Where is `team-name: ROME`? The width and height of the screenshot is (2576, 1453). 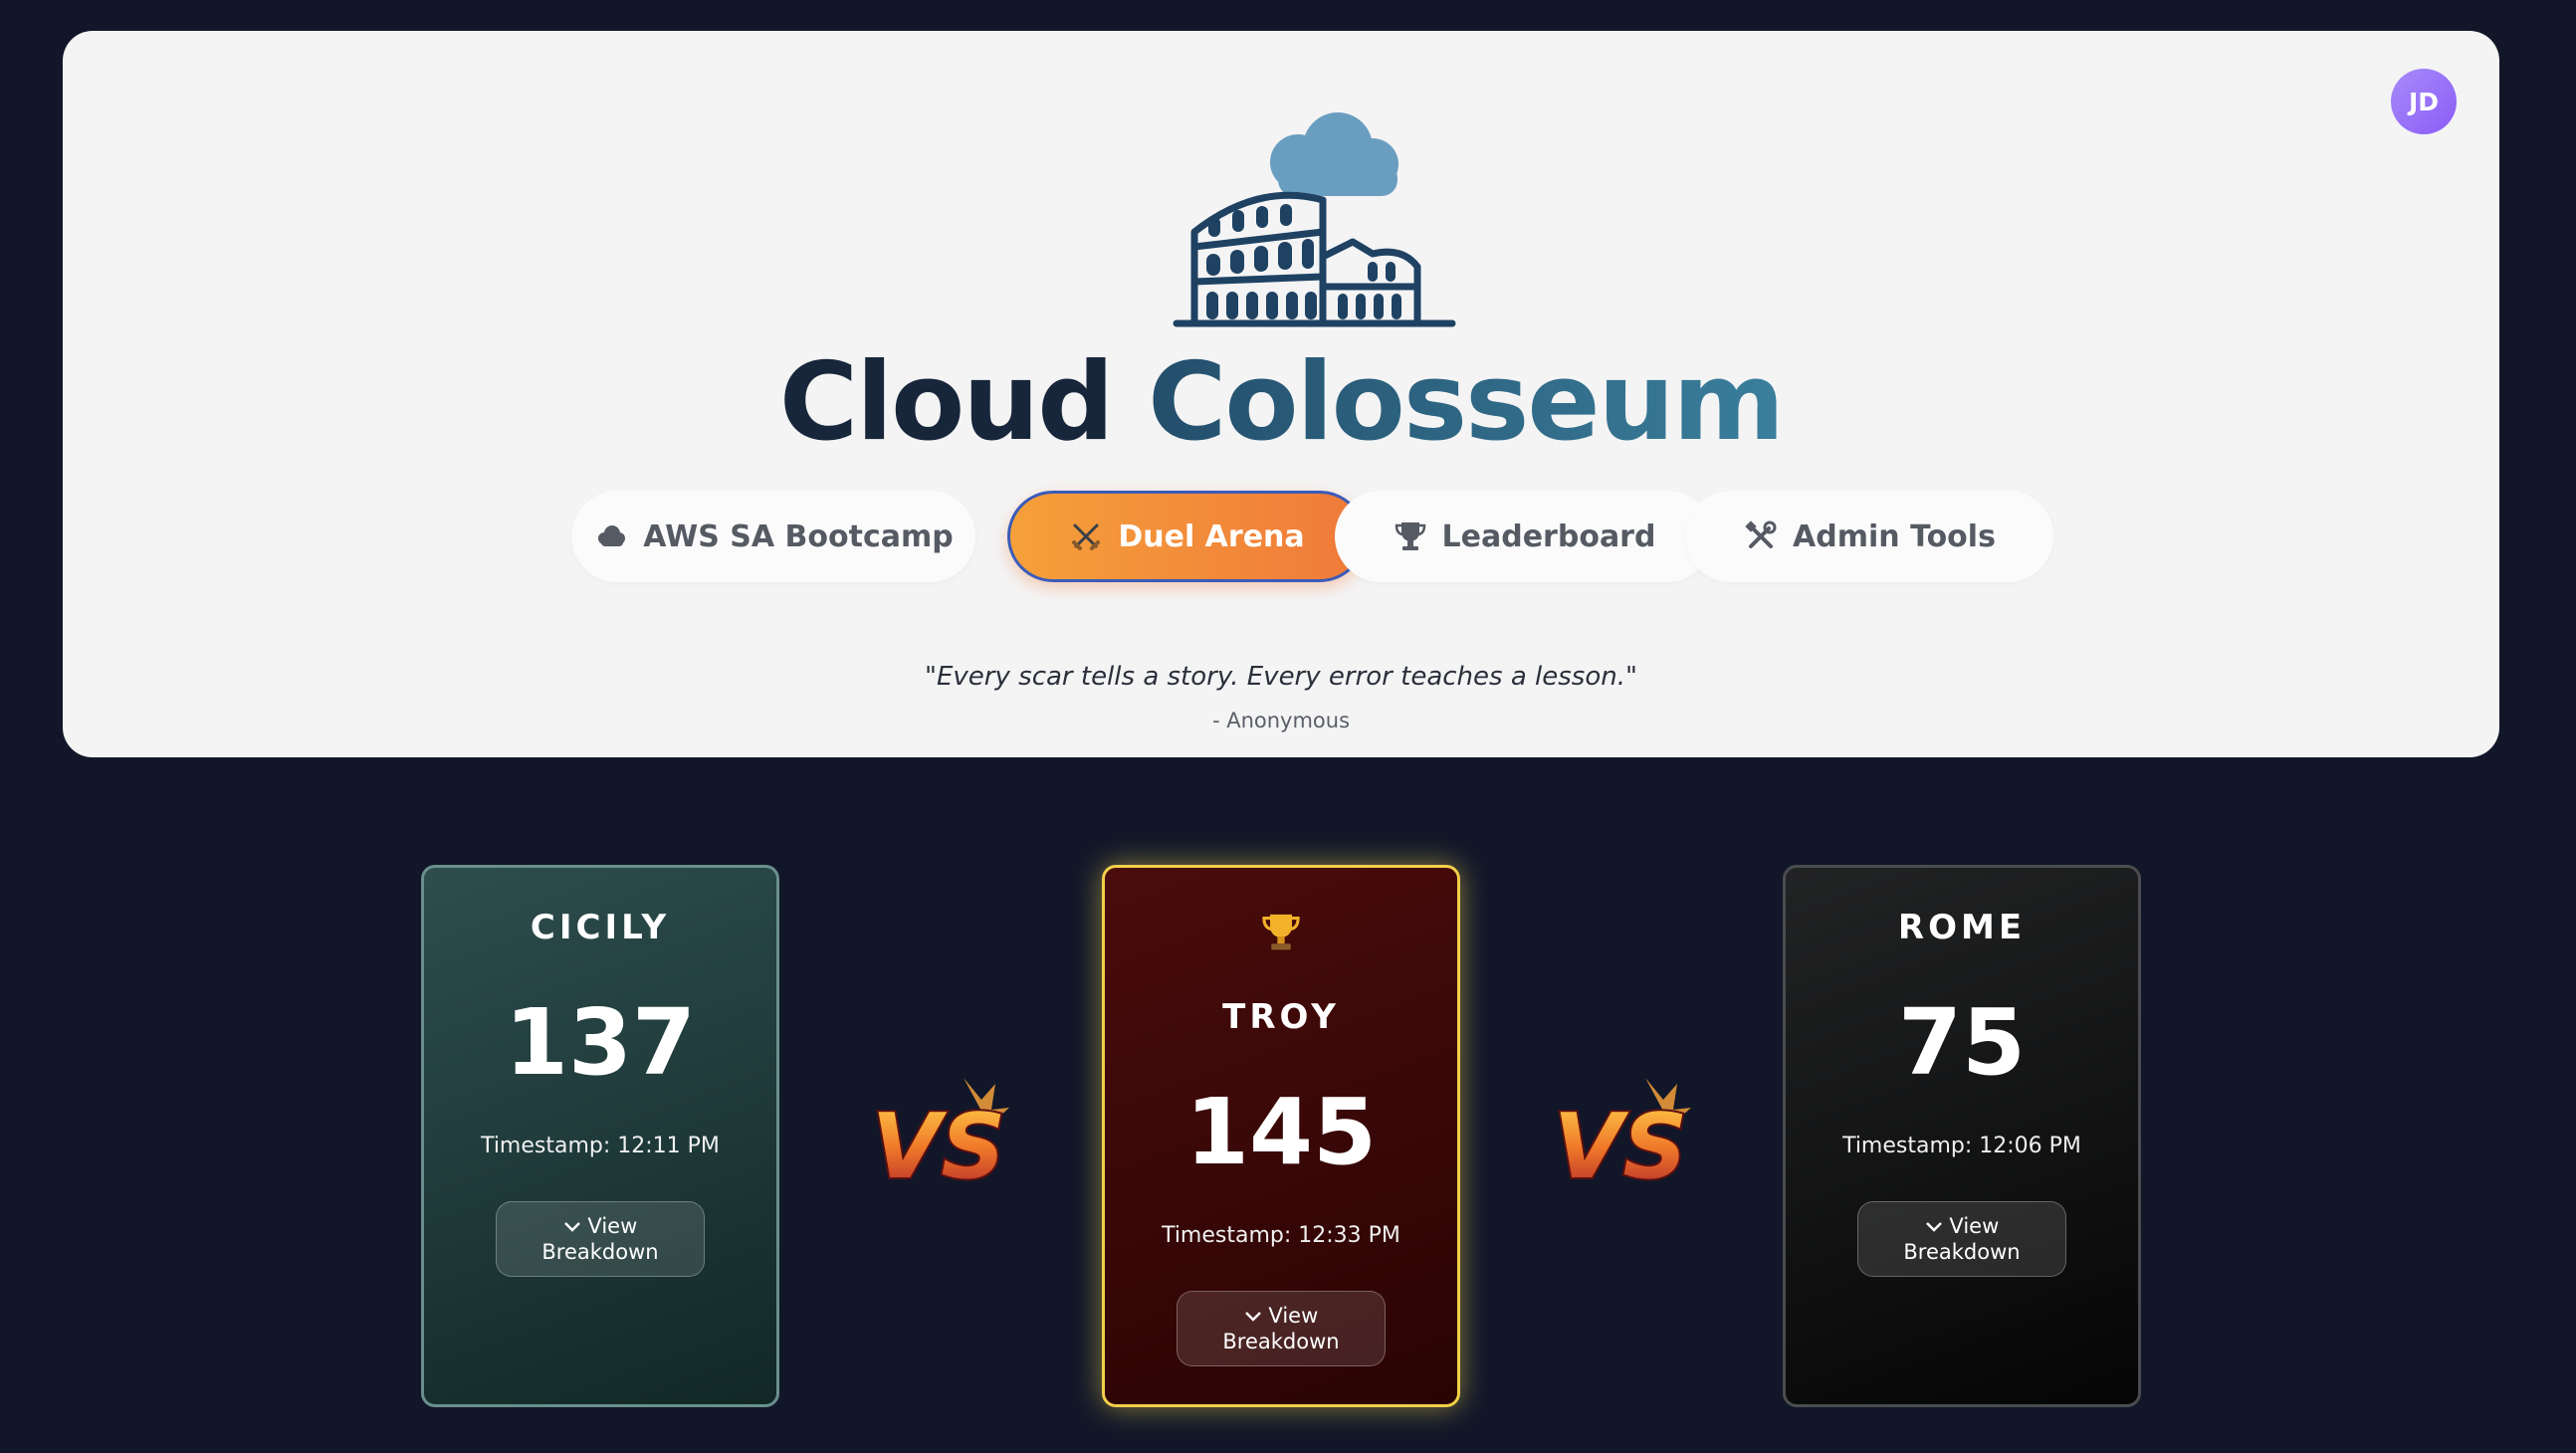 team-name: ROME is located at coordinates (1962, 927).